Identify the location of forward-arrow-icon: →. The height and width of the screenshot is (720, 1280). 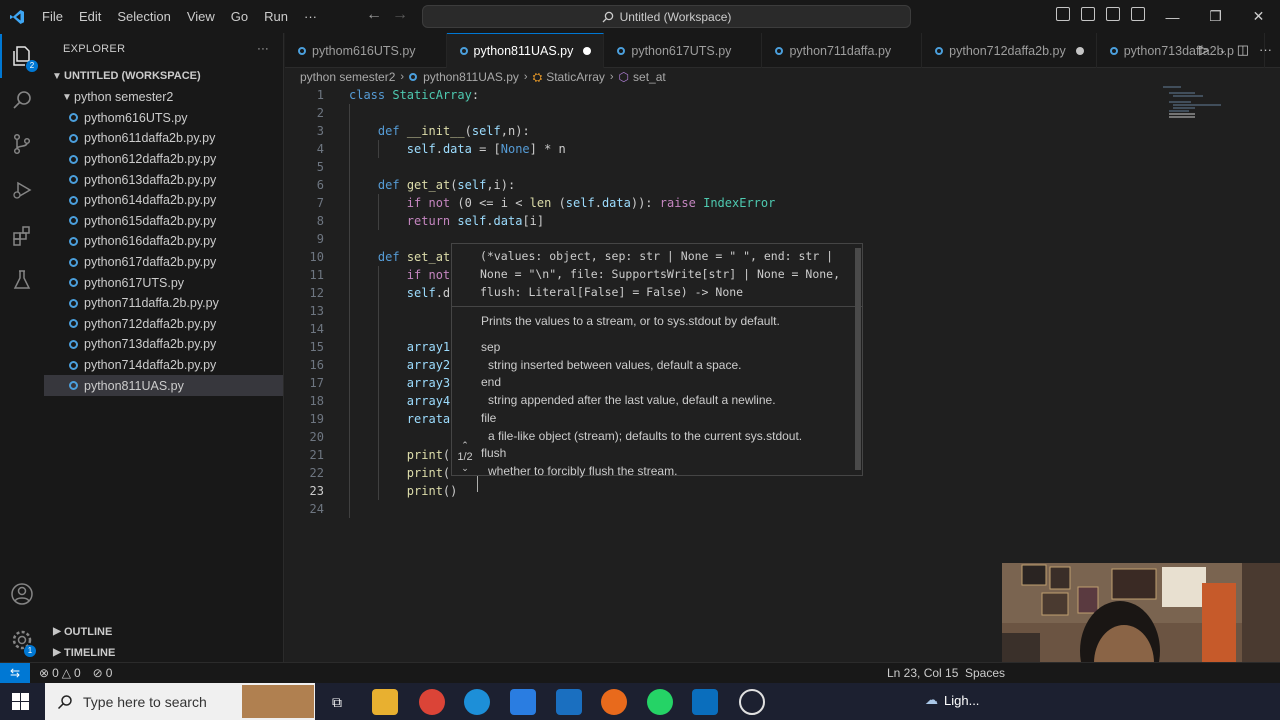
(400, 15).